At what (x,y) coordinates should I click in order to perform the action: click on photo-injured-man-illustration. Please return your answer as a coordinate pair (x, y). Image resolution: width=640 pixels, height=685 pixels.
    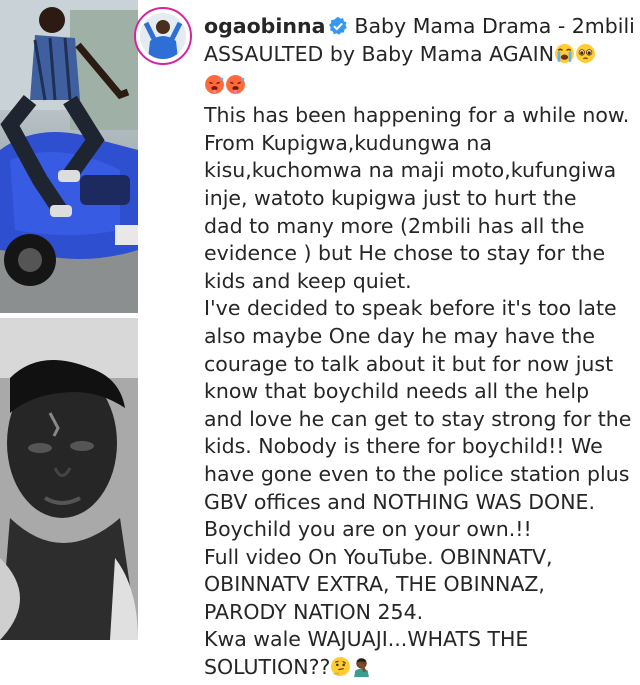
    Looking at the image, I should click on (69, 479).